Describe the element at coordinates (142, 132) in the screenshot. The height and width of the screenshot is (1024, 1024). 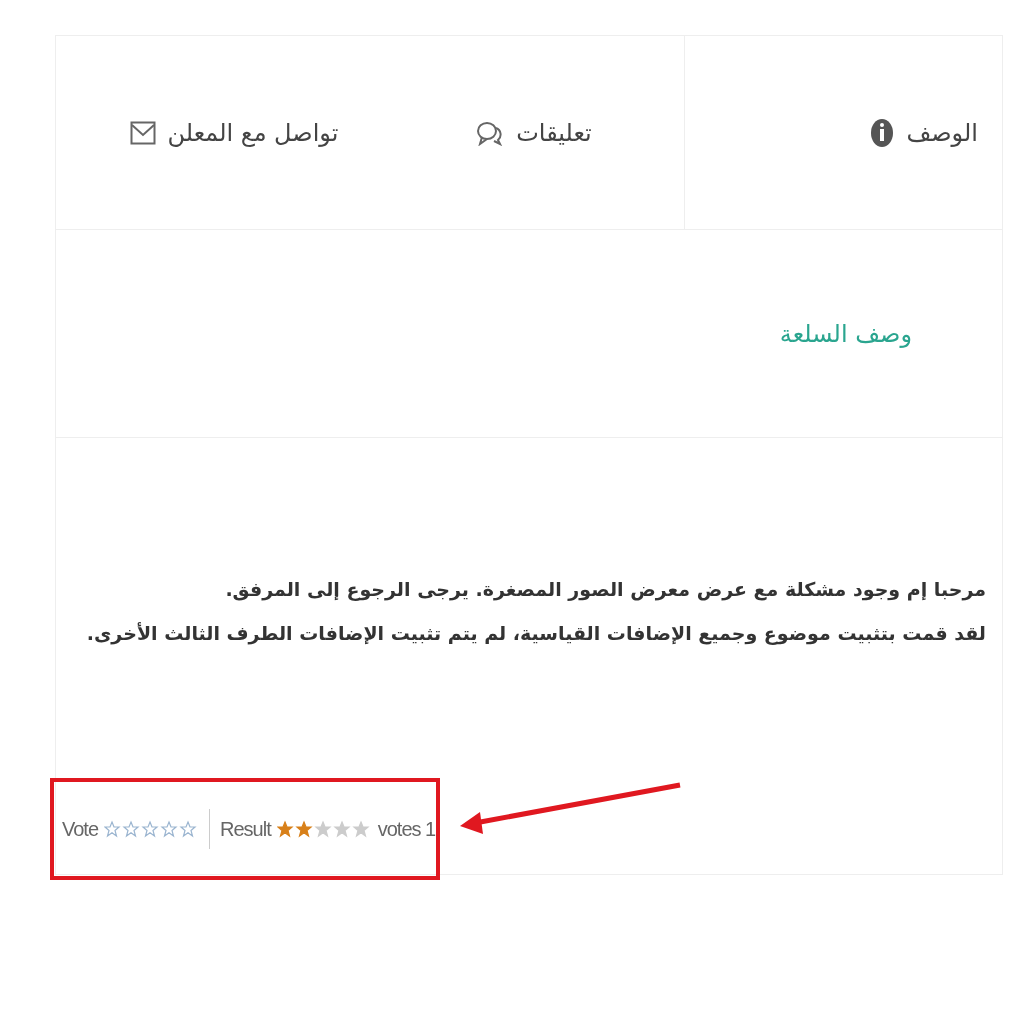
I see `envelope-icon` at that location.